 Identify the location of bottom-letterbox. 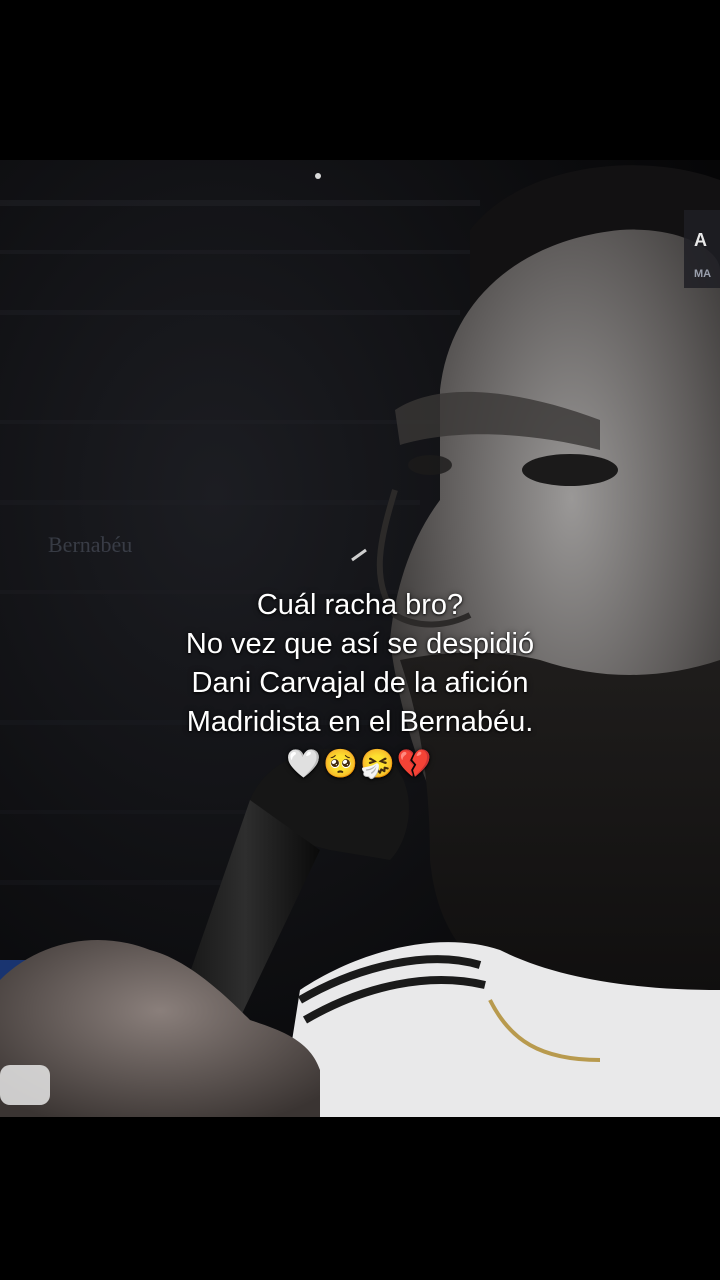
(360, 1198).